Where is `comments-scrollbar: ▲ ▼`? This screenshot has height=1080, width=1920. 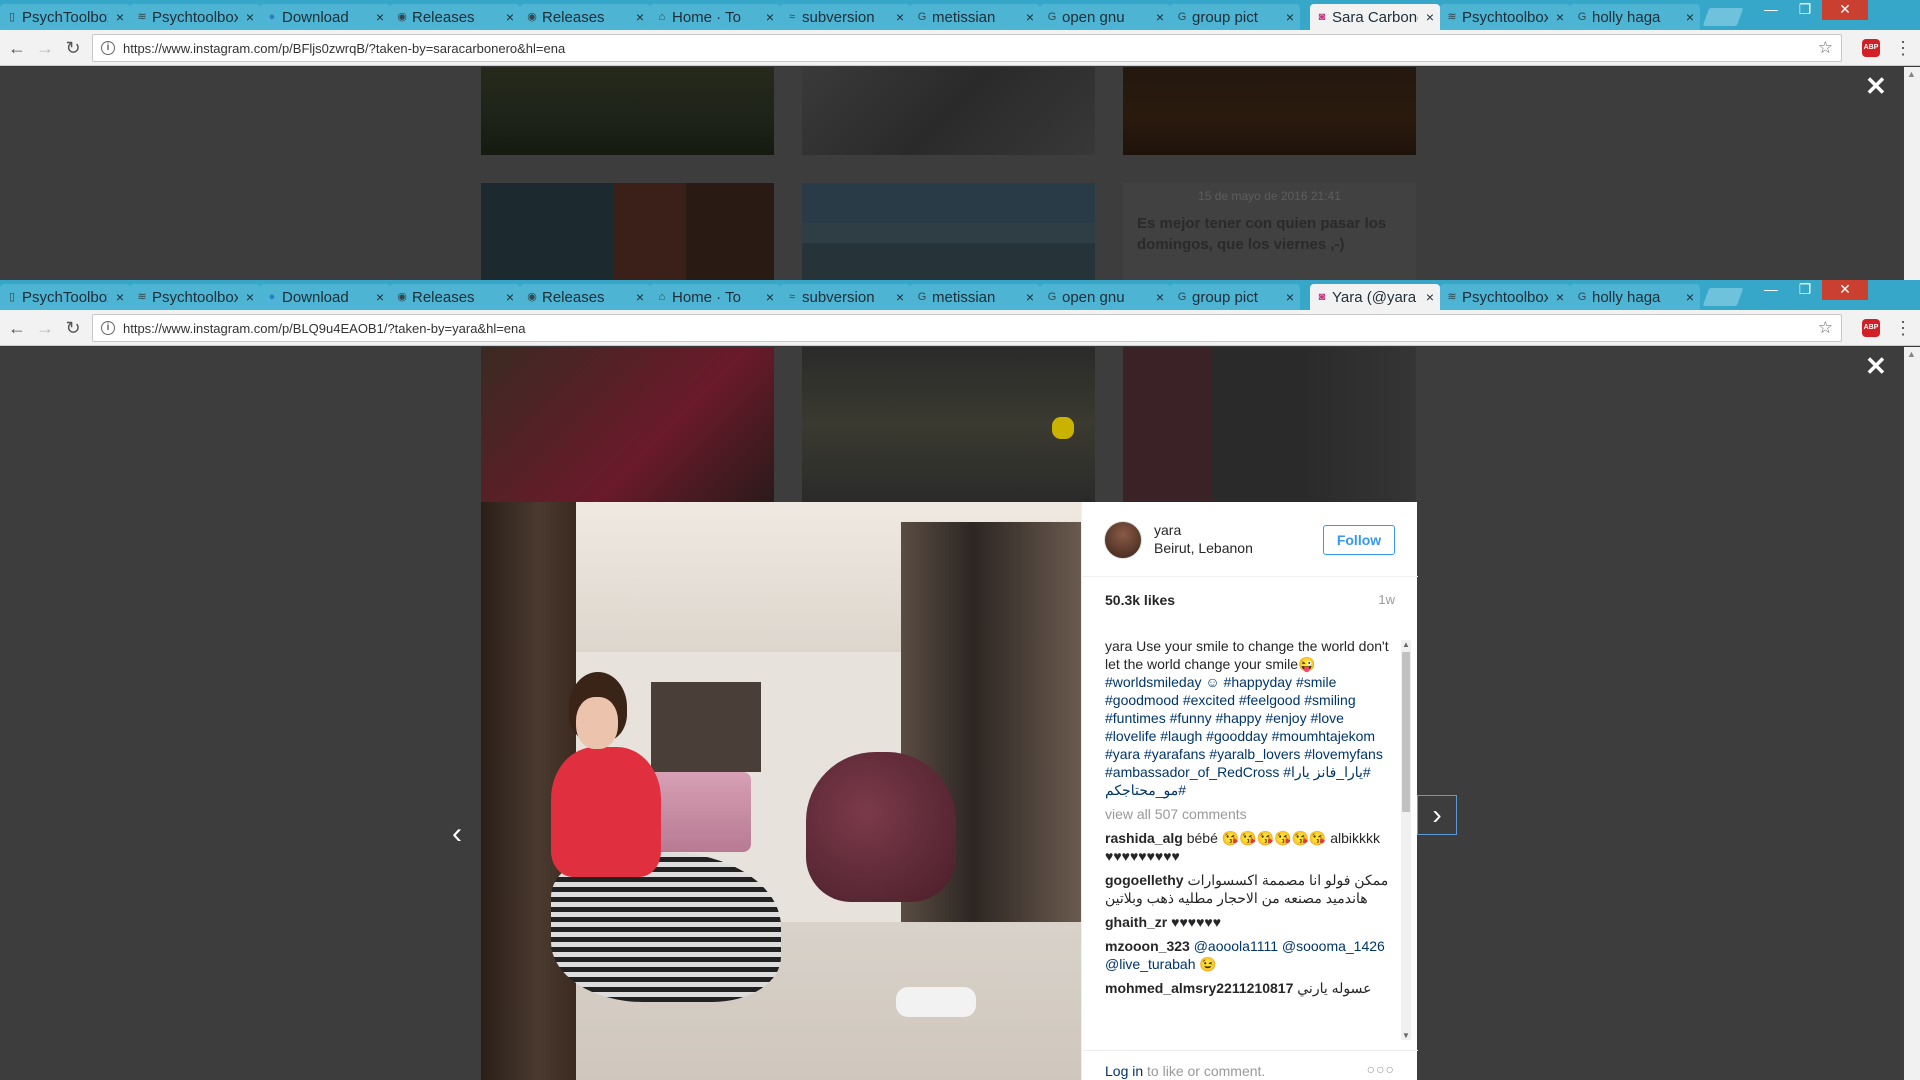 comments-scrollbar: ▲ ▼ is located at coordinates (1406, 840).